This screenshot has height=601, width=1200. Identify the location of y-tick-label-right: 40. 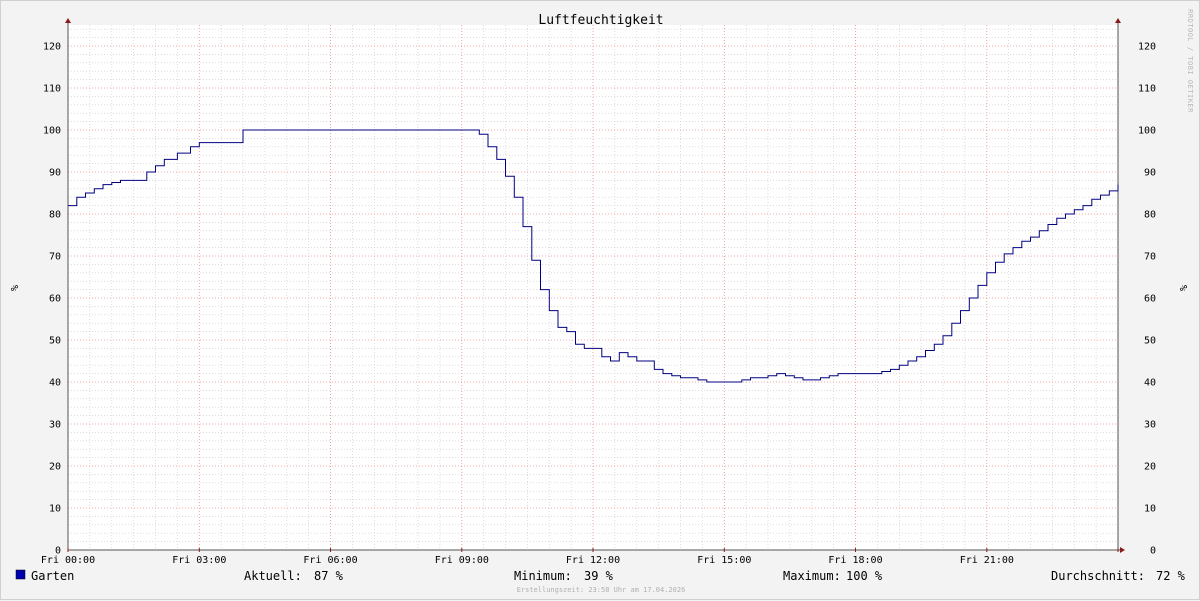
(1150, 383).